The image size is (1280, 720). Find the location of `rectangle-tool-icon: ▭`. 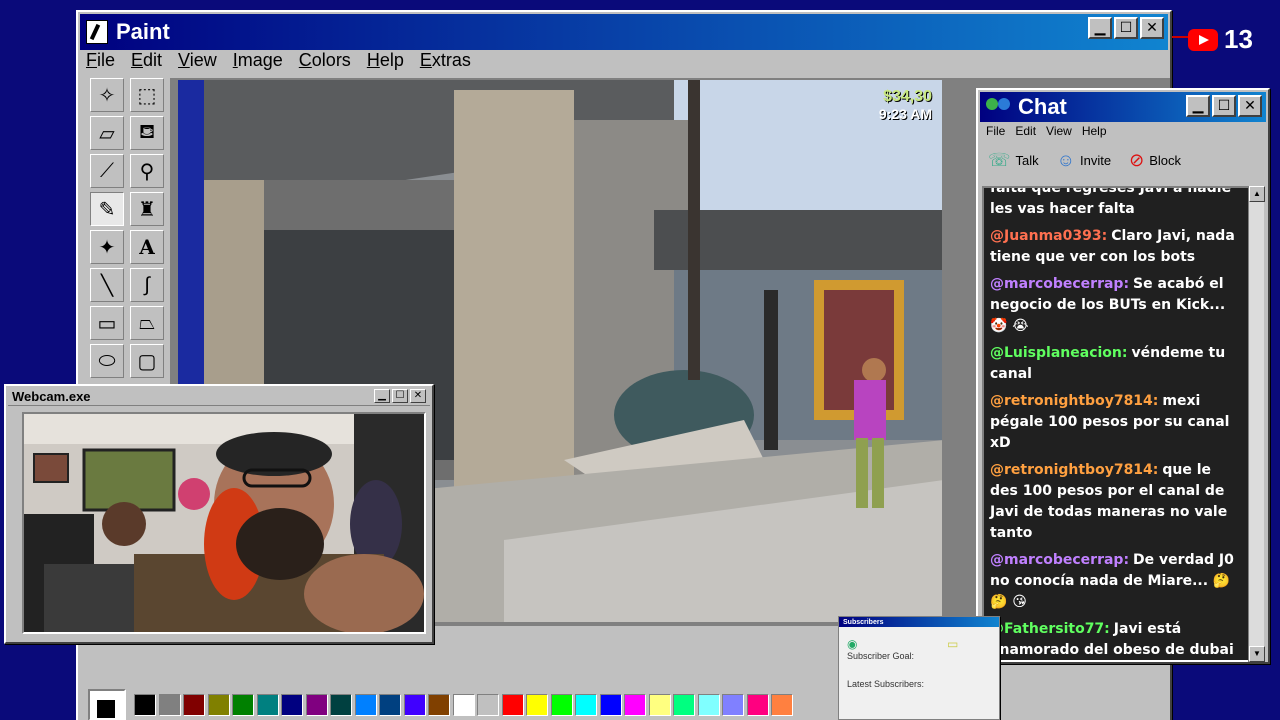

rectangle-tool-icon: ▭ is located at coordinates (107, 323).